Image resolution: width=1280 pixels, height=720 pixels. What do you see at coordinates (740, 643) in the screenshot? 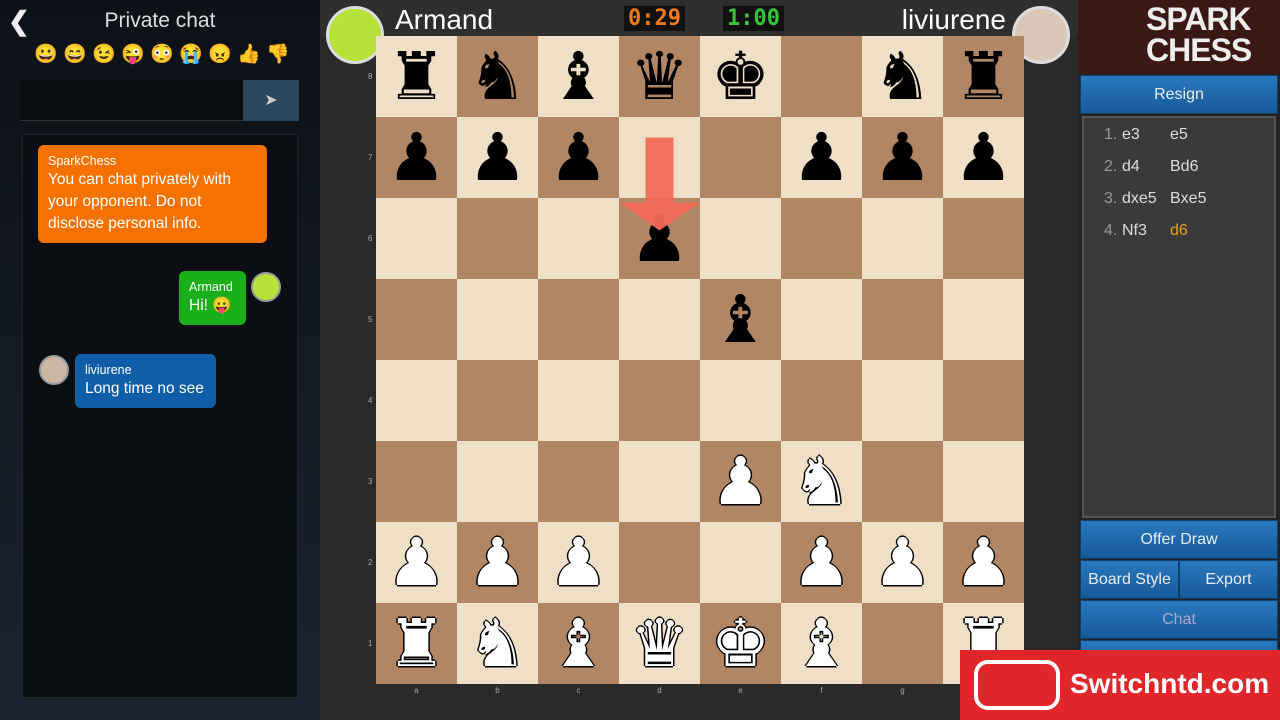
I see `square-e1: ♚` at bounding box center [740, 643].